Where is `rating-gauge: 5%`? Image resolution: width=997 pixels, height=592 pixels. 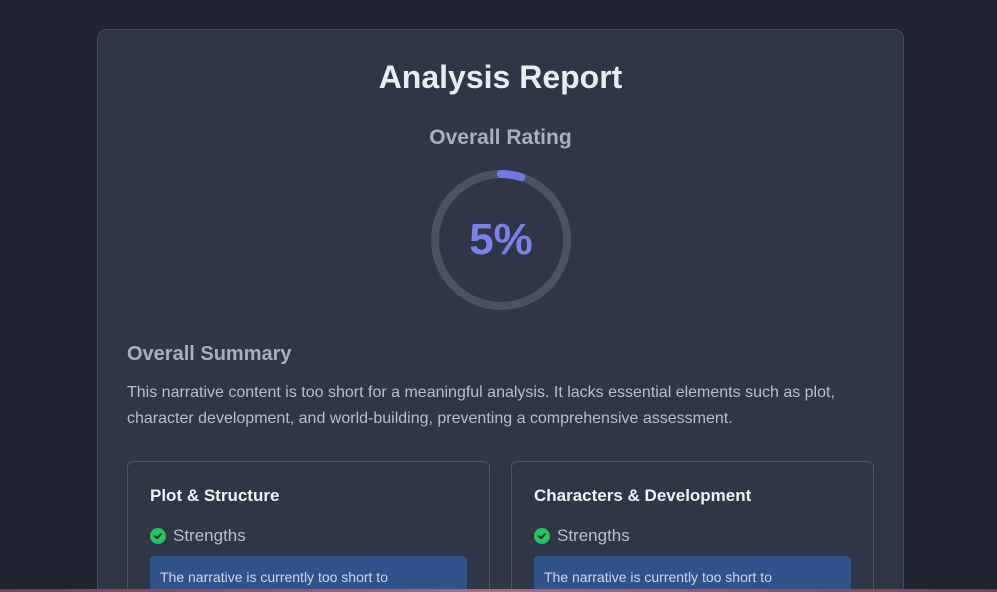 rating-gauge: 5% is located at coordinates (501, 240).